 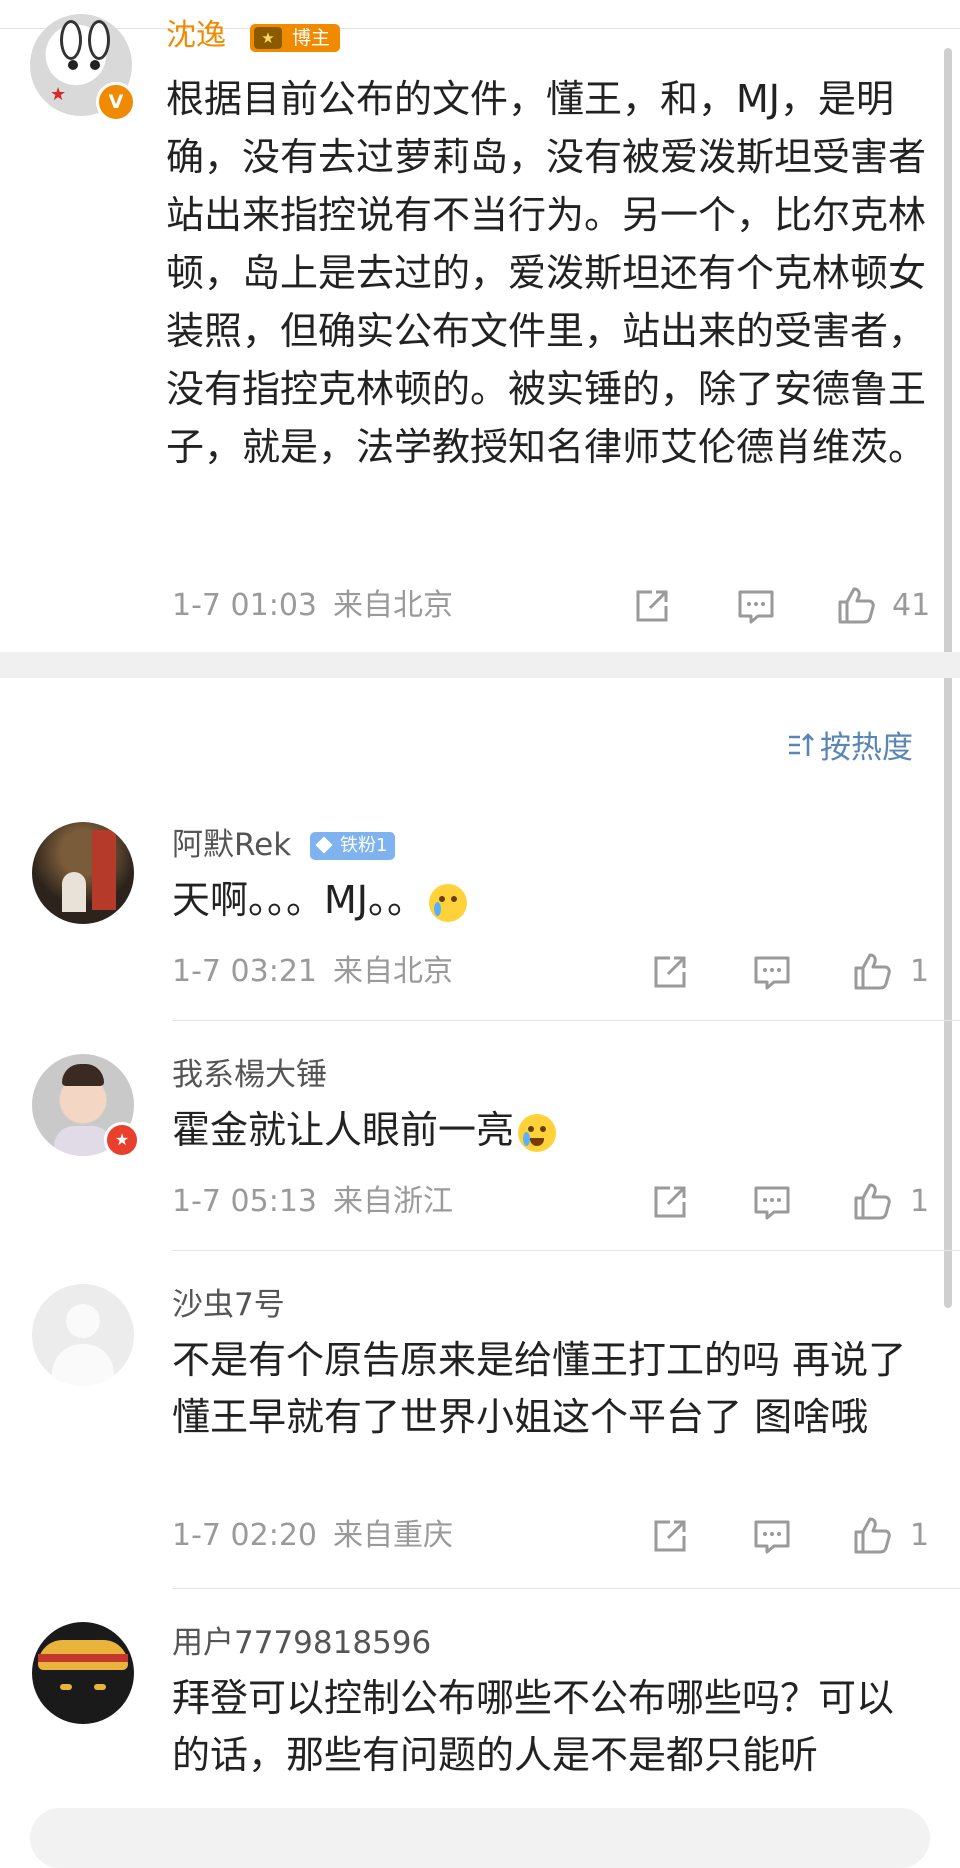 I want to click on blogger-badge: ★ 博主, so click(x=295, y=38).